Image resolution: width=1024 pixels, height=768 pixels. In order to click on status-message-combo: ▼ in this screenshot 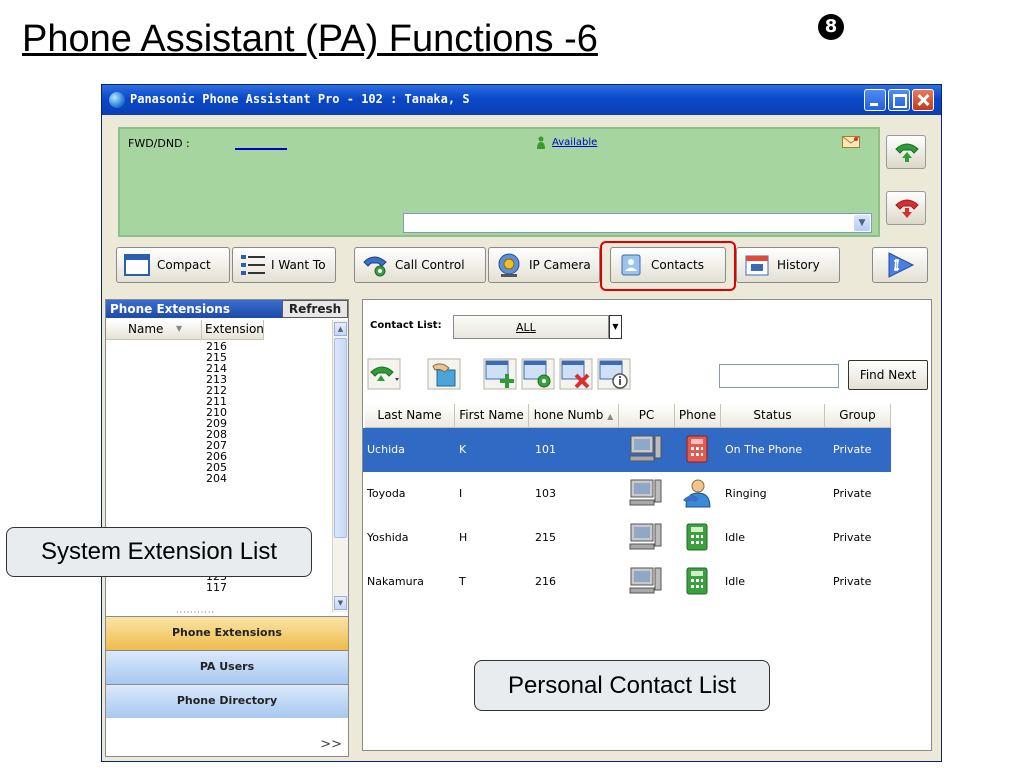, I will do `click(637, 223)`.